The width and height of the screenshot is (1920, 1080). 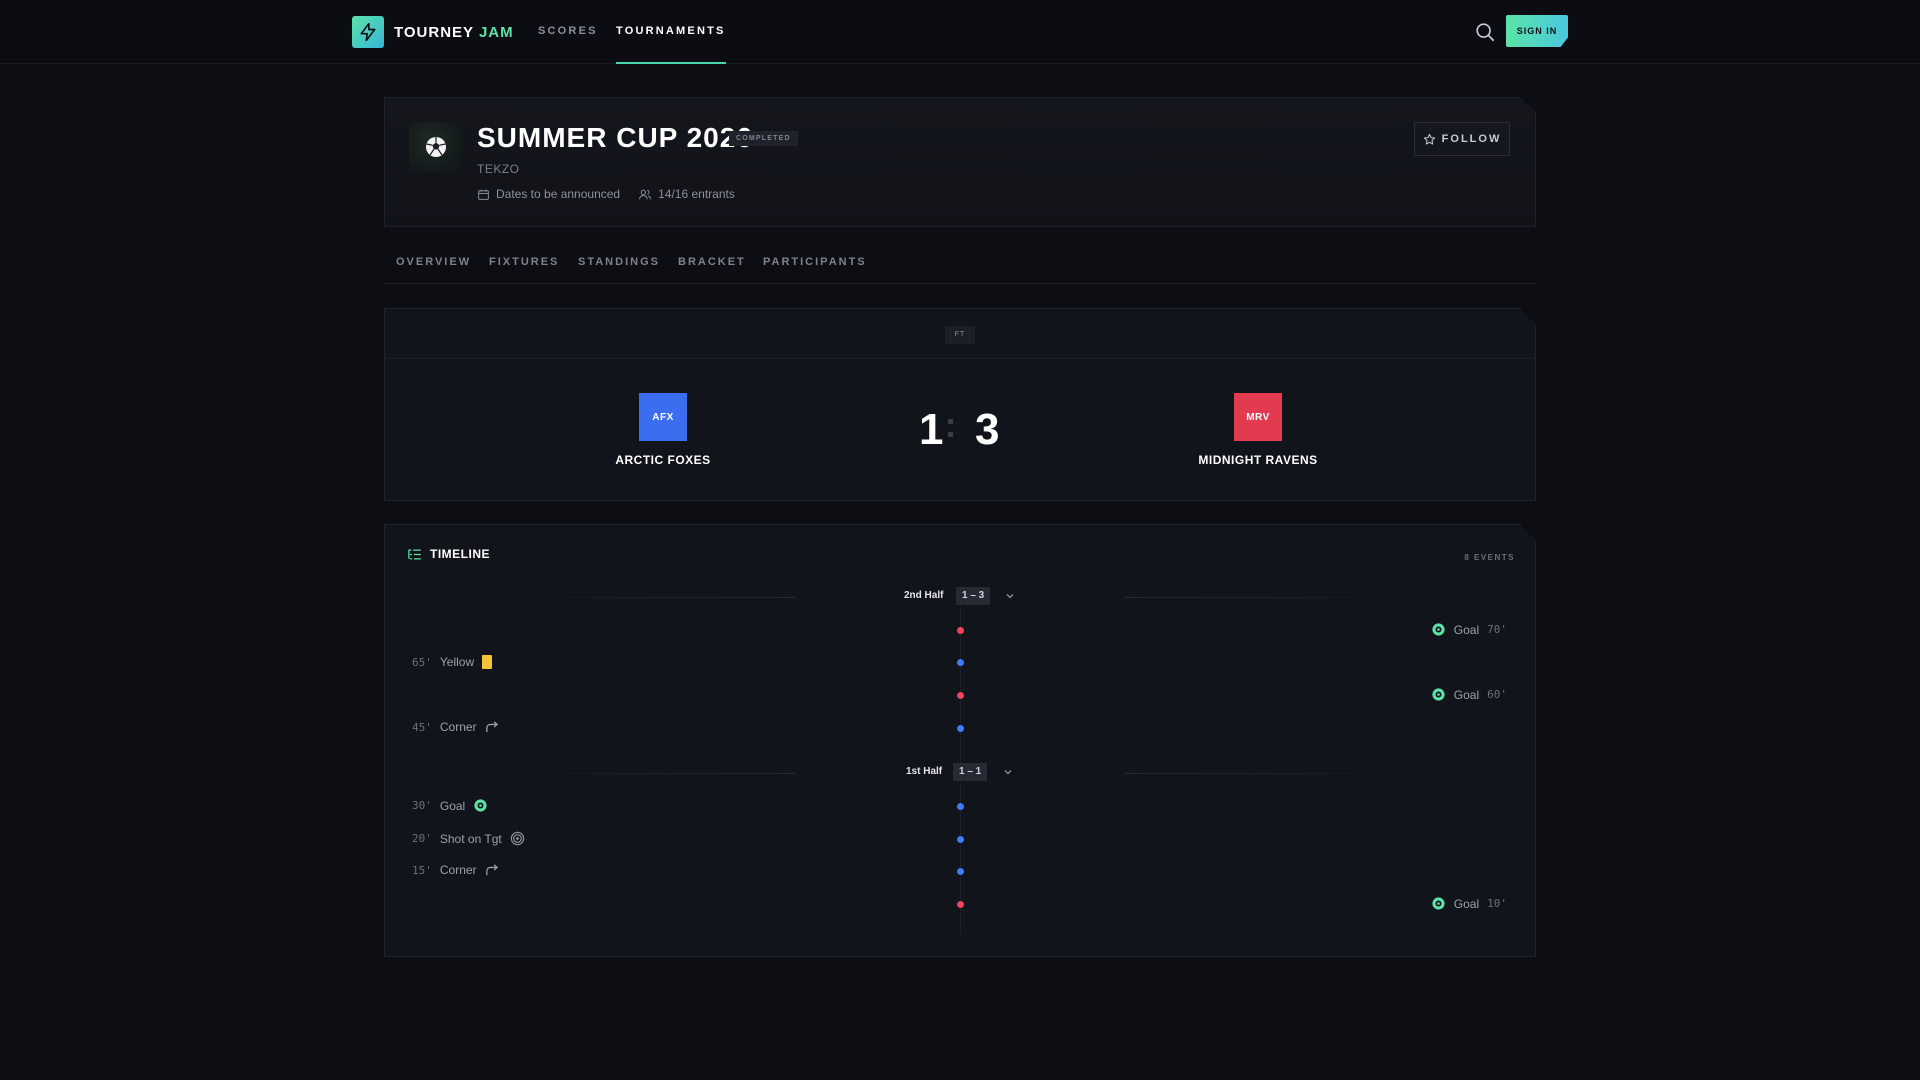 I want to click on home-team-name: ARCTIC FOXES, so click(x=663, y=460).